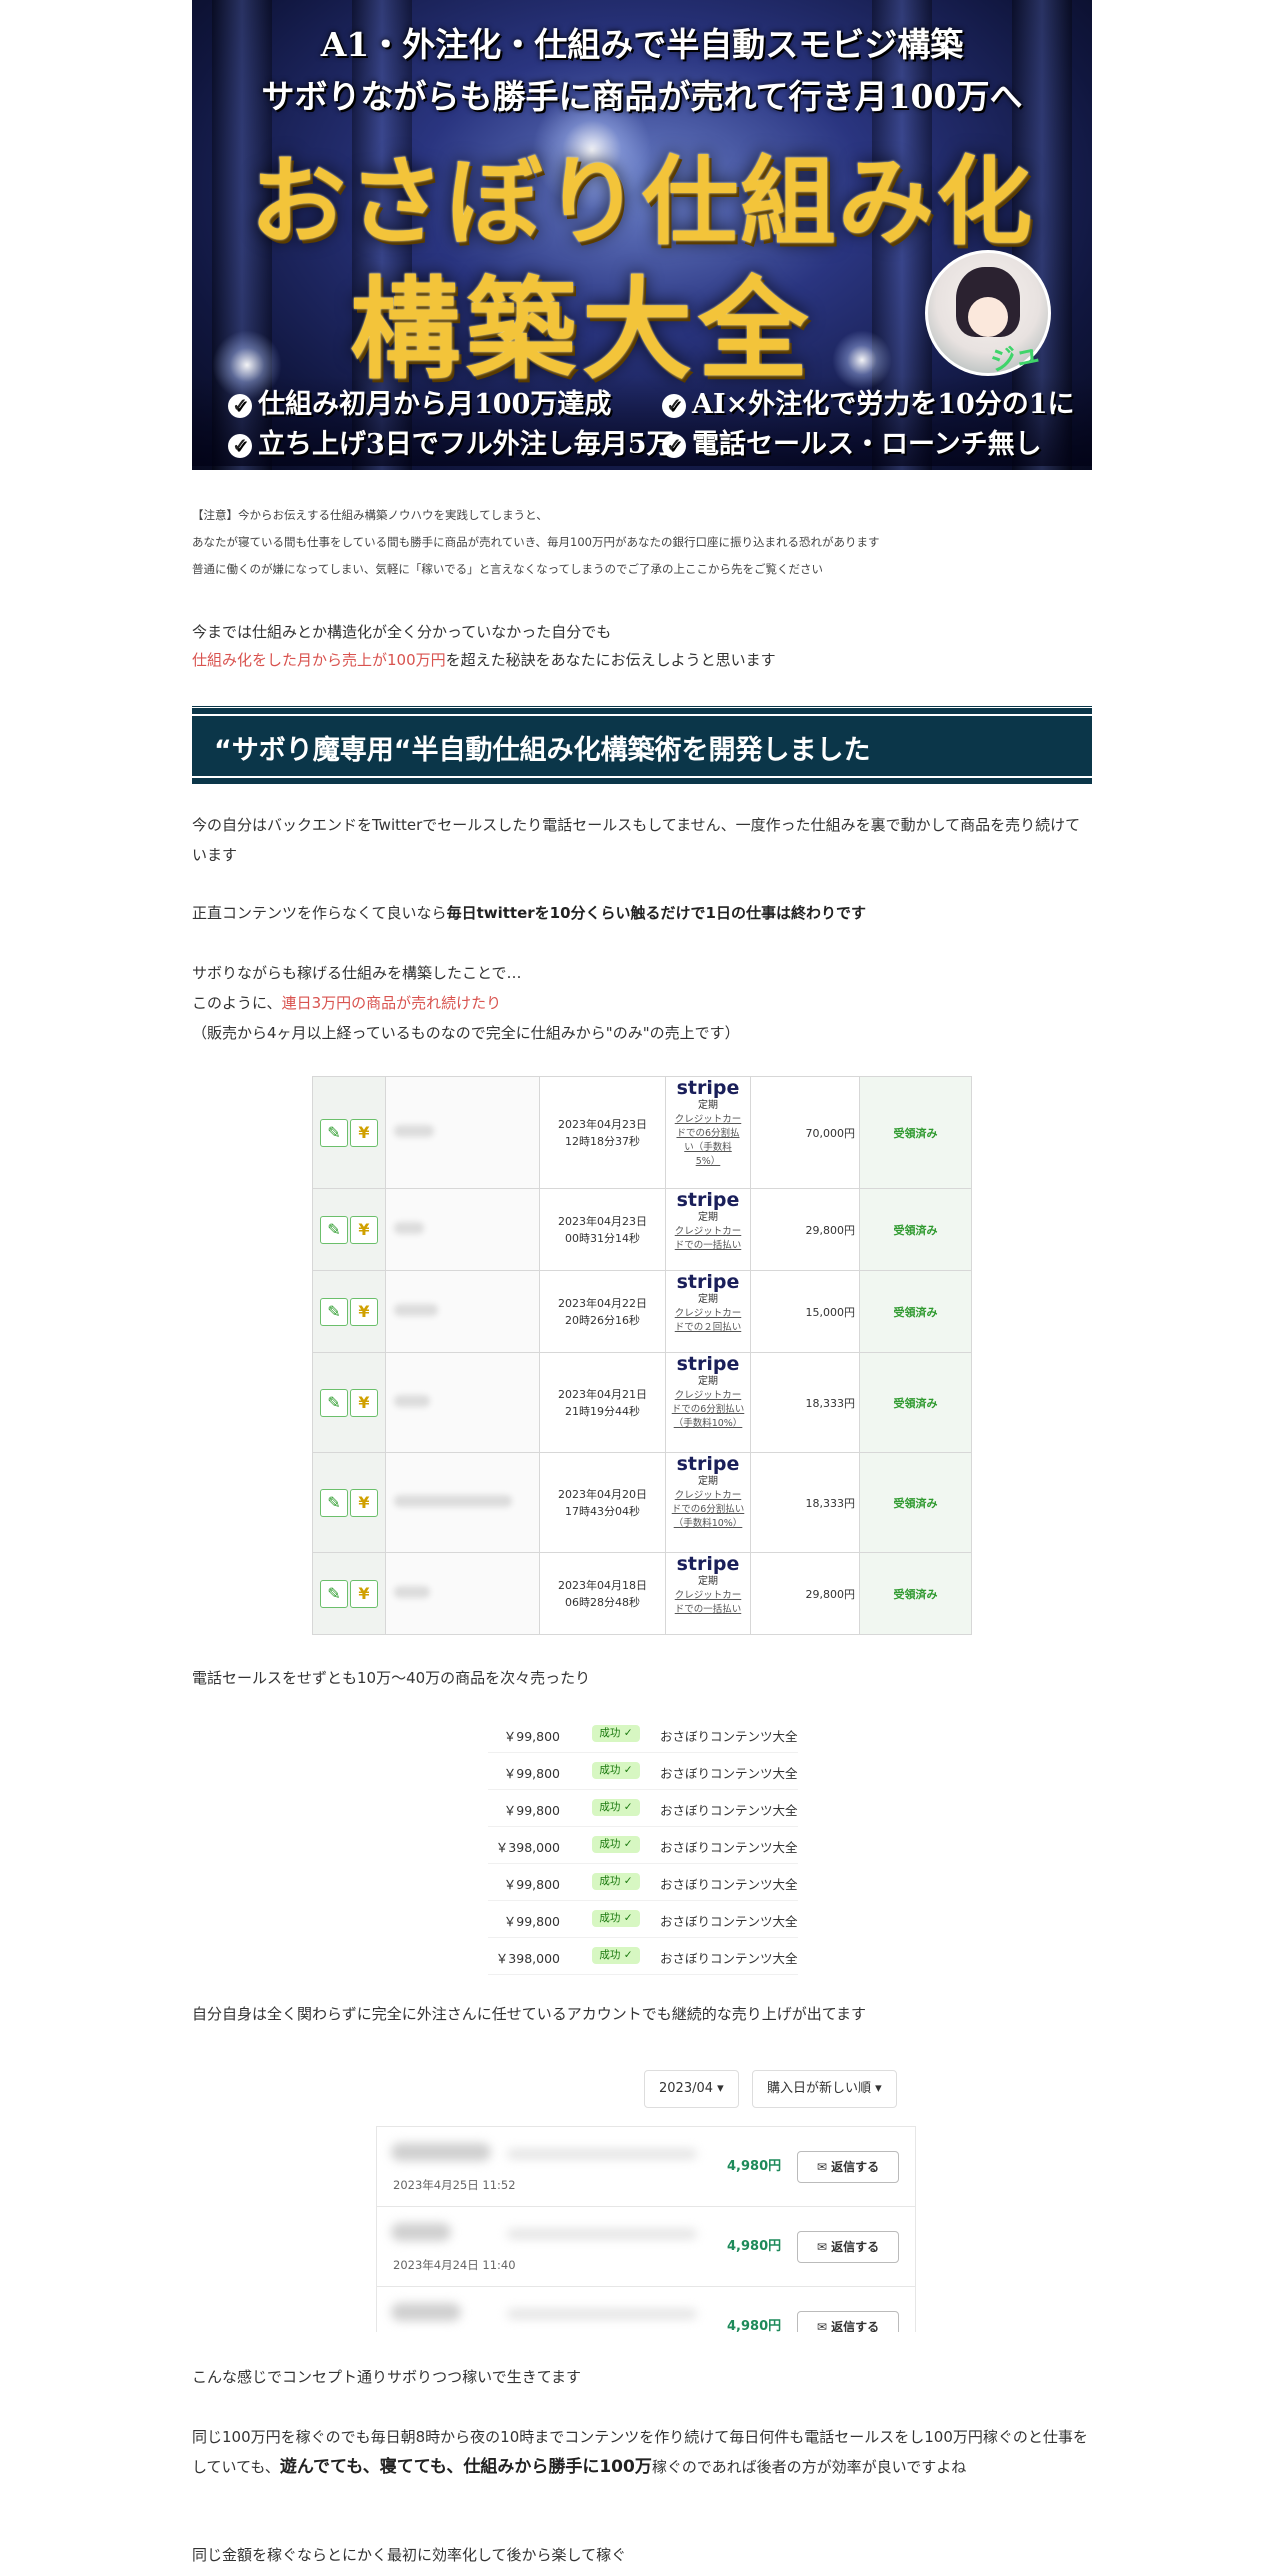  I want to click on payment-method: stripe 定期 クレジットカー ドでの２回払い, so click(708, 1311).